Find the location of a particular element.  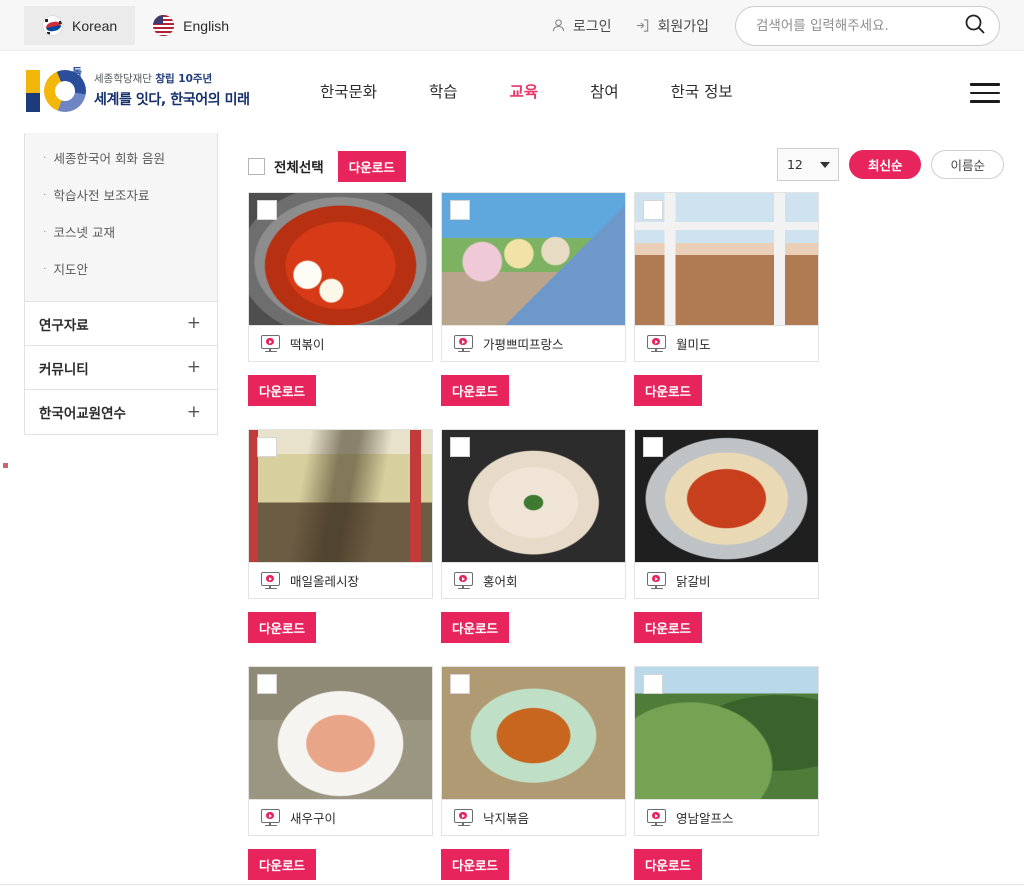

resource-card: 닭갈비다운로드 is located at coordinates (726, 536).